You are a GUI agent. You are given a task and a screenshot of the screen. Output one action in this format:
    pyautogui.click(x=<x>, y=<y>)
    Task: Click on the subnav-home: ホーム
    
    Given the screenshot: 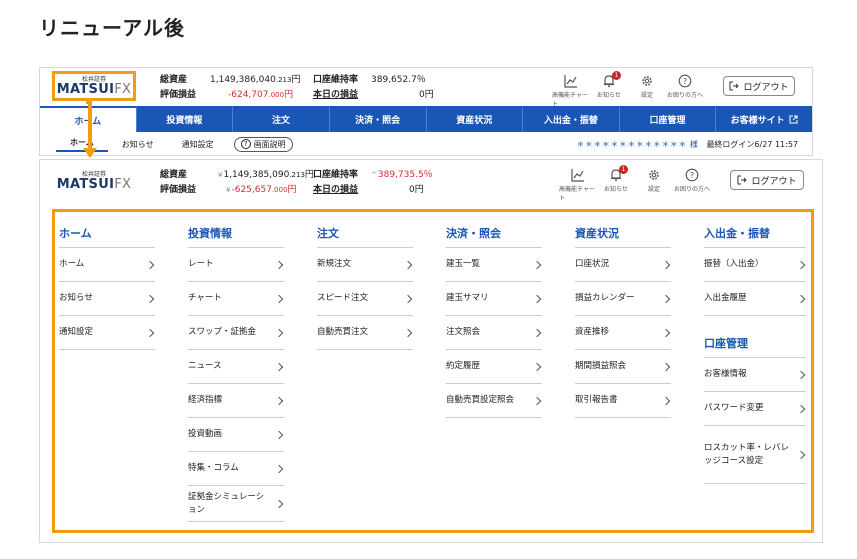 What is the action you would take?
    pyautogui.click(x=82, y=144)
    